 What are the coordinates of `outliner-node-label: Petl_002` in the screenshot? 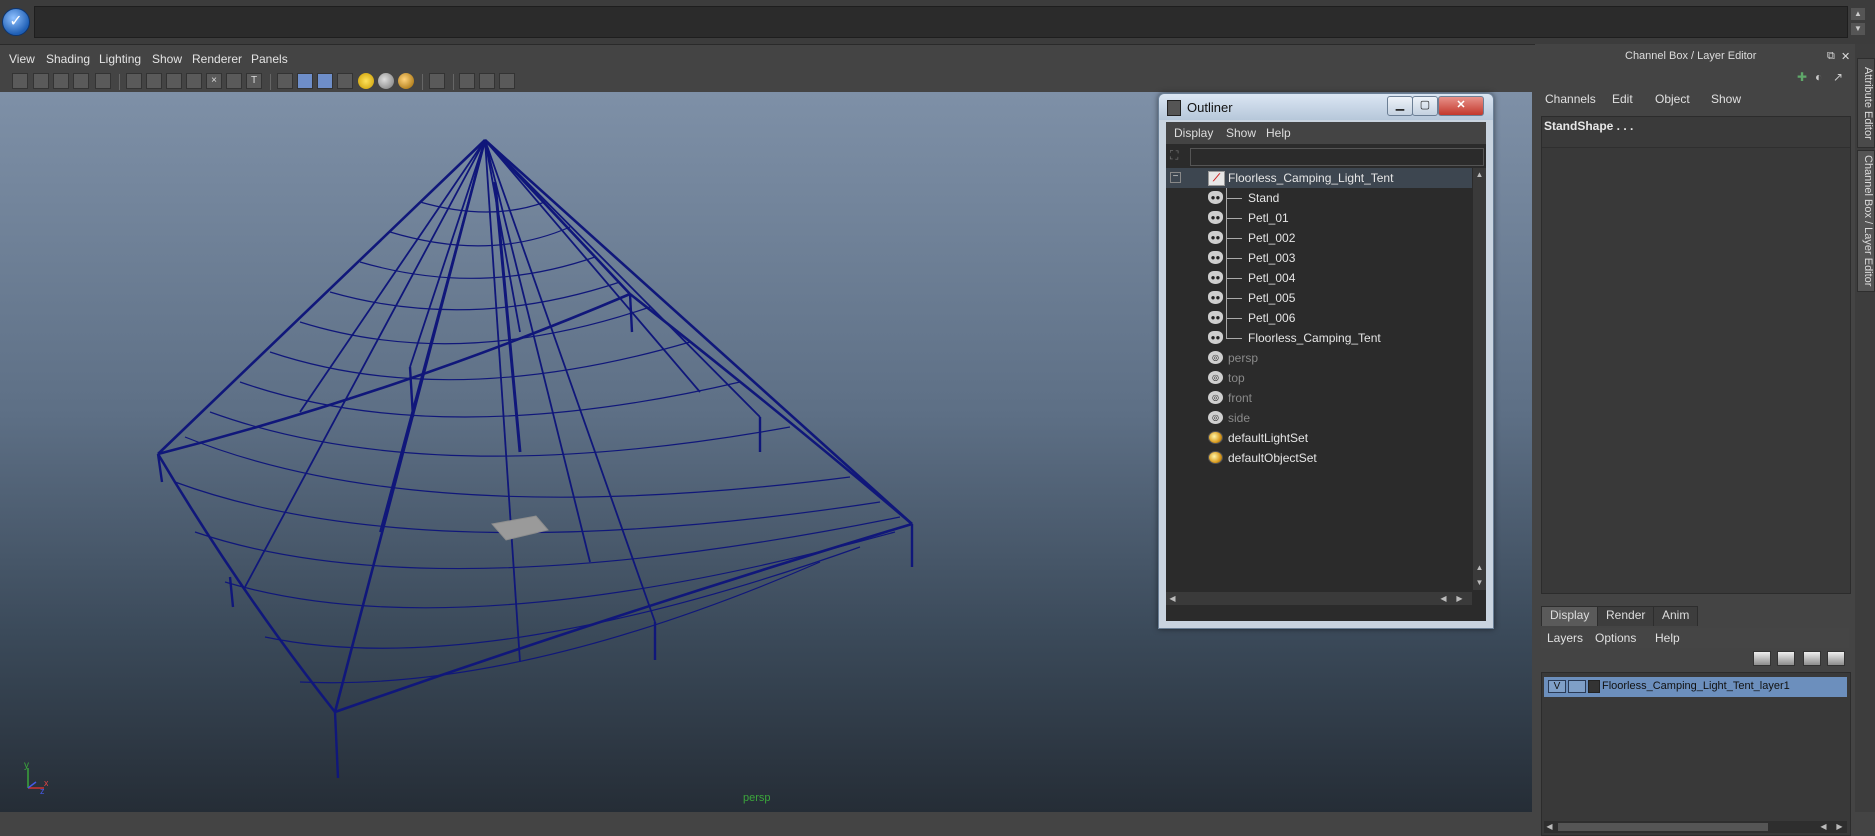 It's located at (1271, 238).